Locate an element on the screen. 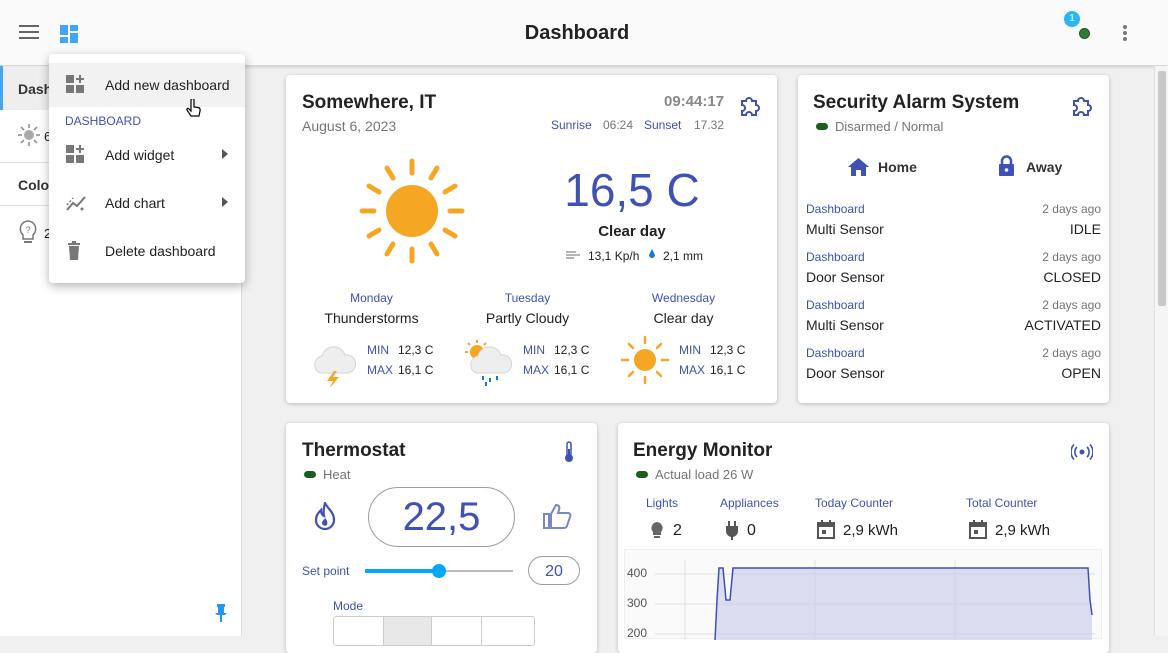  energy-status: Actual load 26 W is located at coordinates (704, 474).